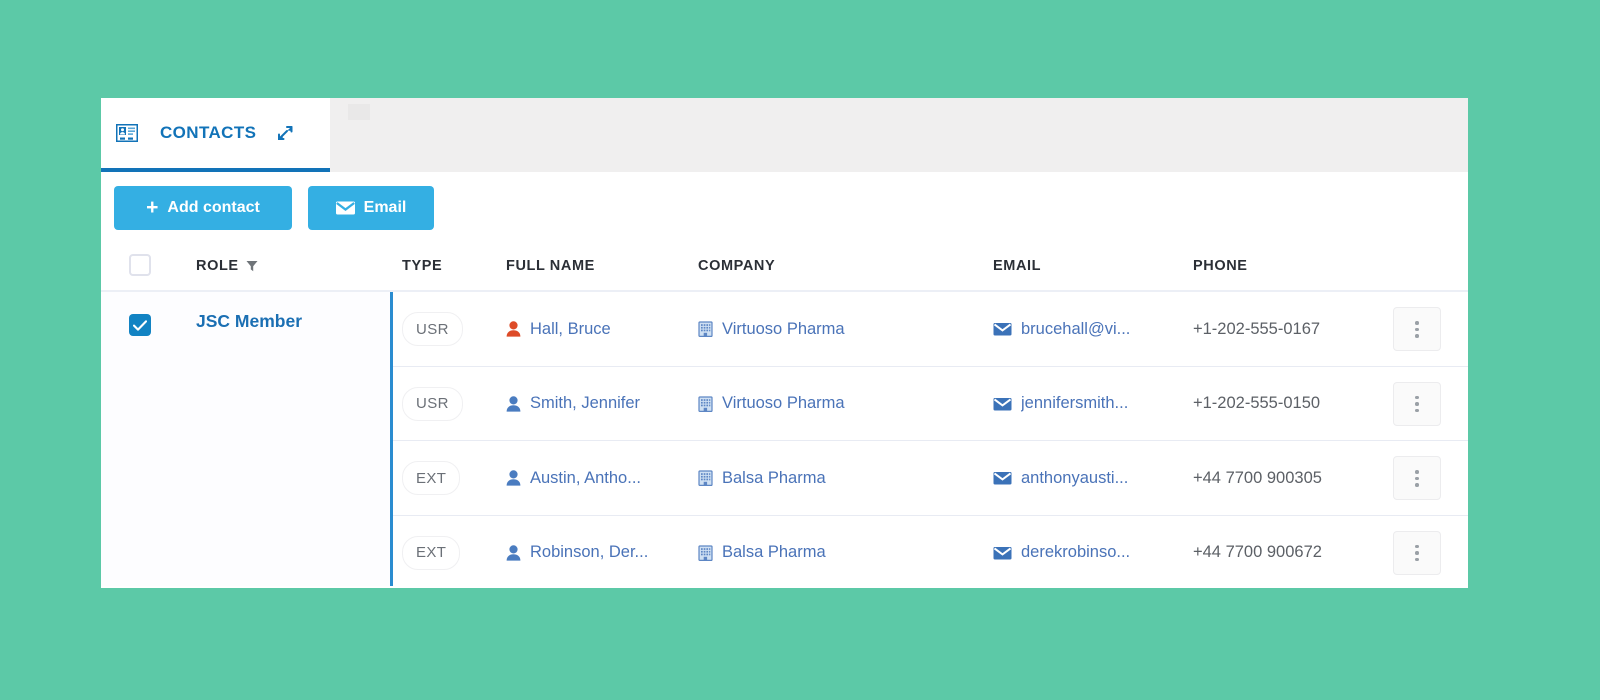  What do you see at coordinates (570, 328) in the screenshot?
I see `contact-name-text: Hall, Bruce` at bounding box center [570, 328].